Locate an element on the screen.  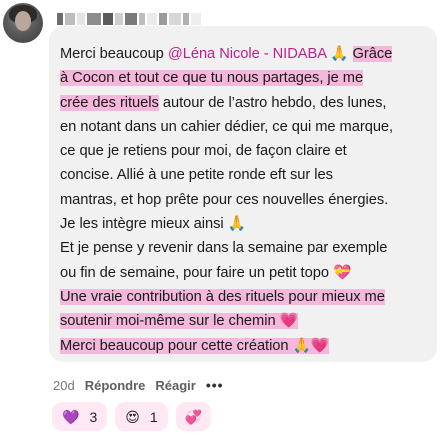
add-reaction-button: 💞 is located at coordinates (193, 416).